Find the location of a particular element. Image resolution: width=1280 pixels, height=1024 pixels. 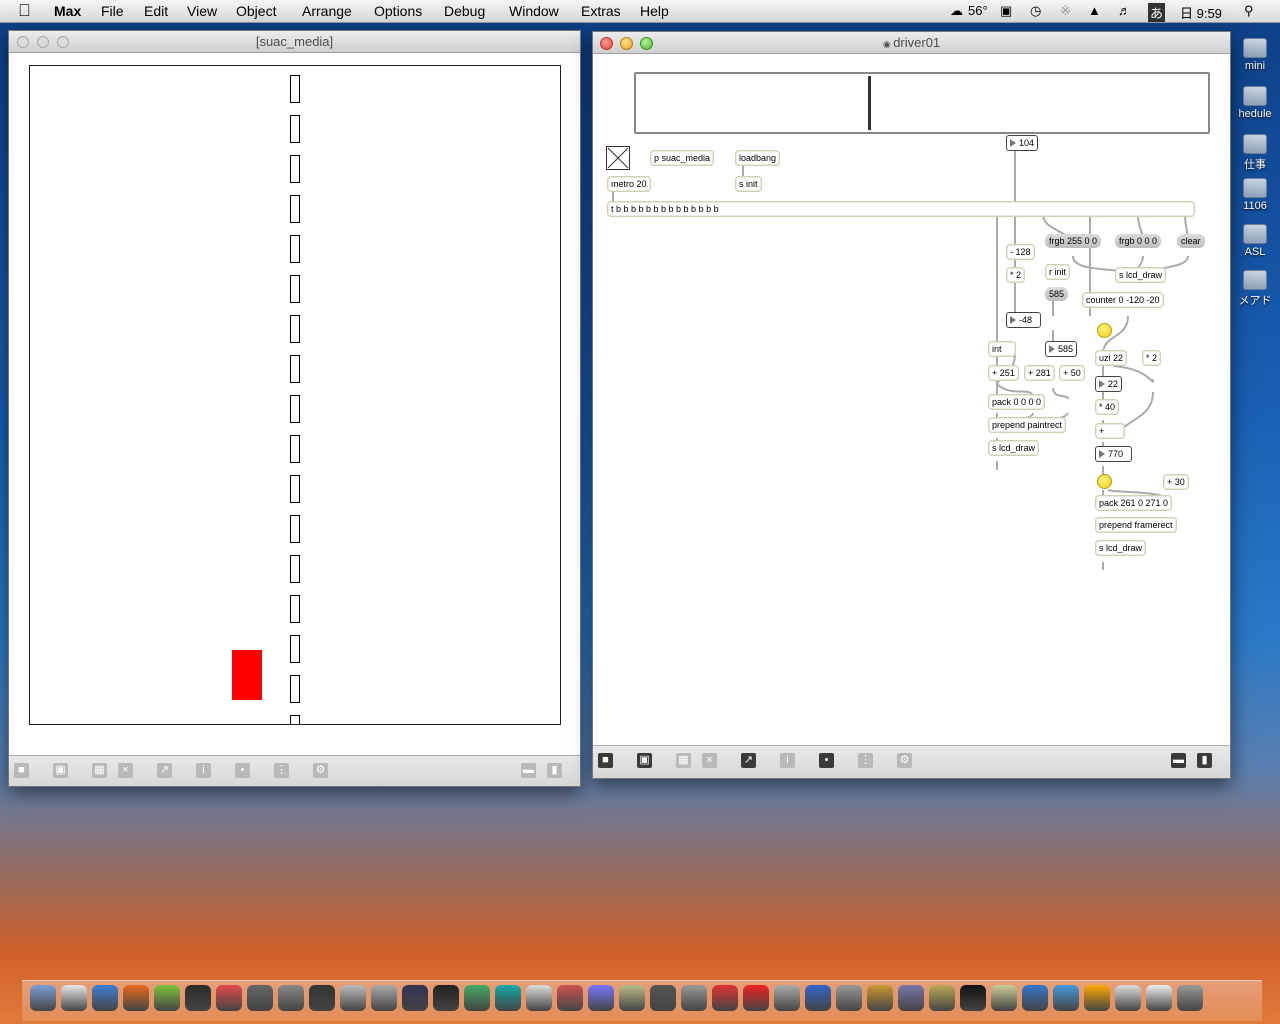

lock-icon: ■ is located at coordinates (605, 760).